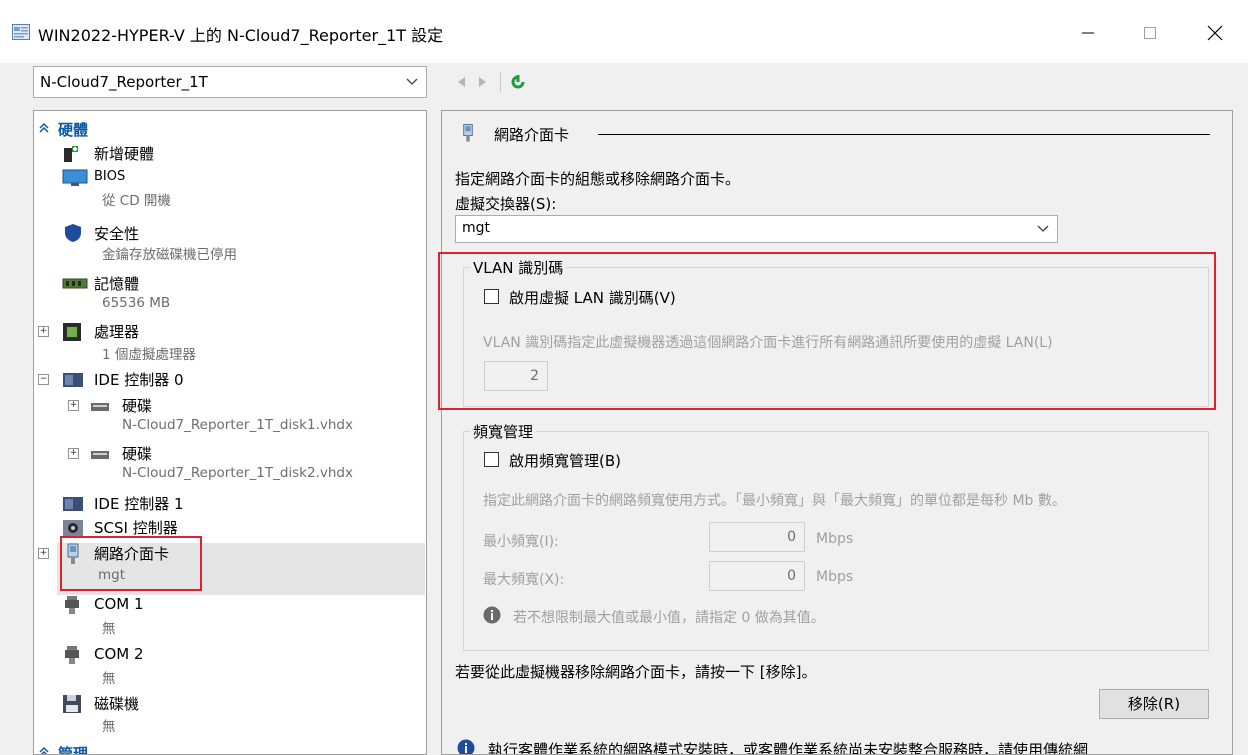  What do you see at coordinates (1154, 704) in the screenshot?
I see `remove-button: 移除(R)` at bounding box center [1154, 704].